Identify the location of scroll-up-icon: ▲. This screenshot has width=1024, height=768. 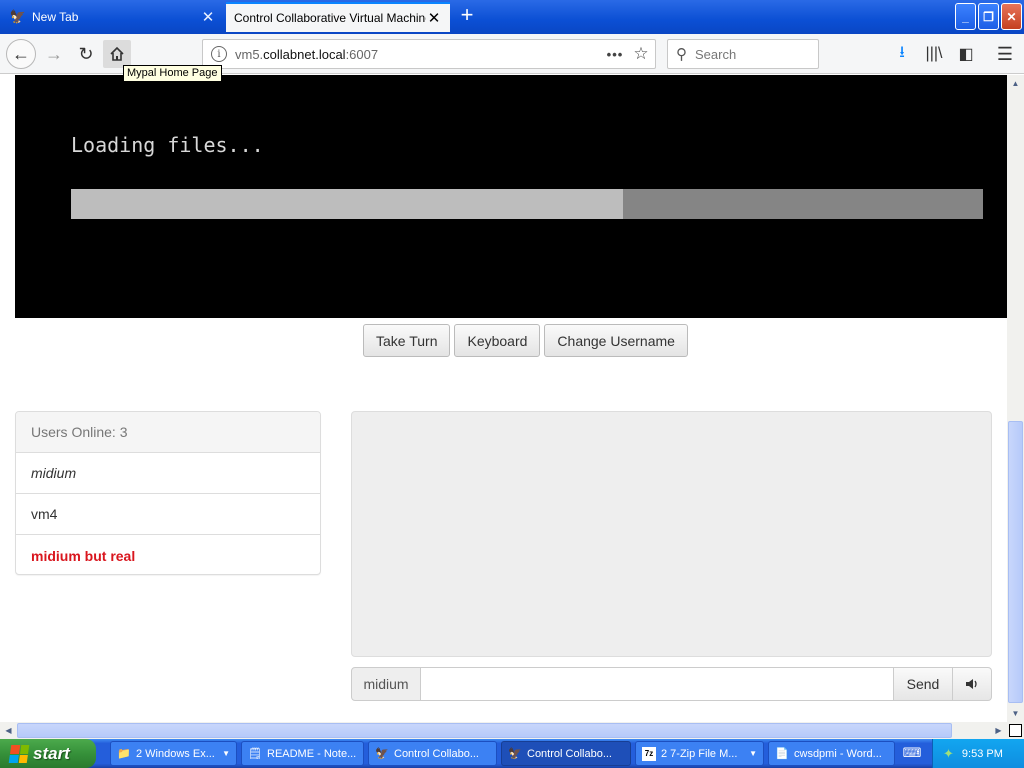
(1015, 83).